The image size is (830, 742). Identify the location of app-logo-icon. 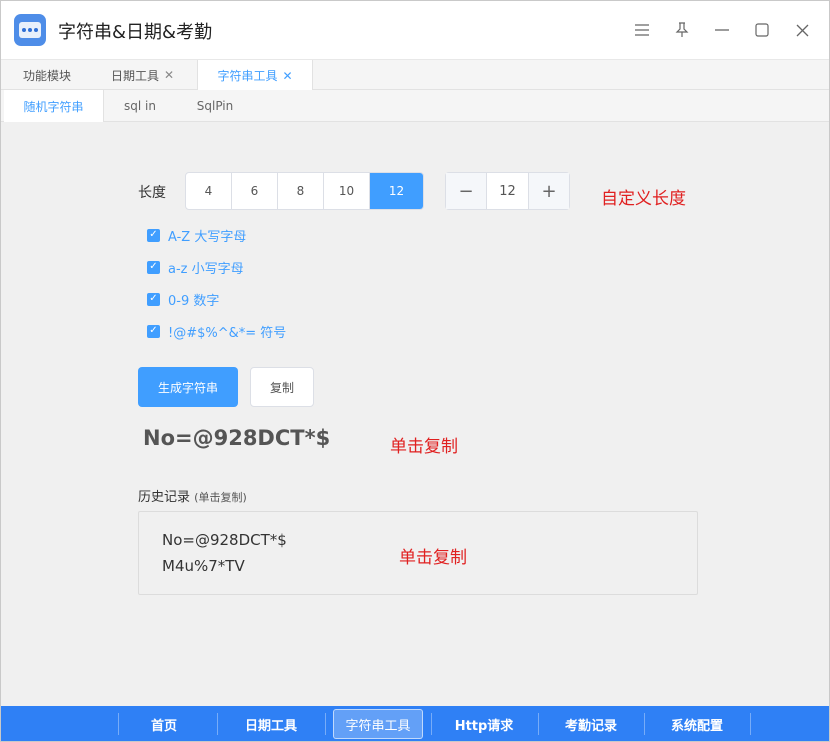
(30, 30).